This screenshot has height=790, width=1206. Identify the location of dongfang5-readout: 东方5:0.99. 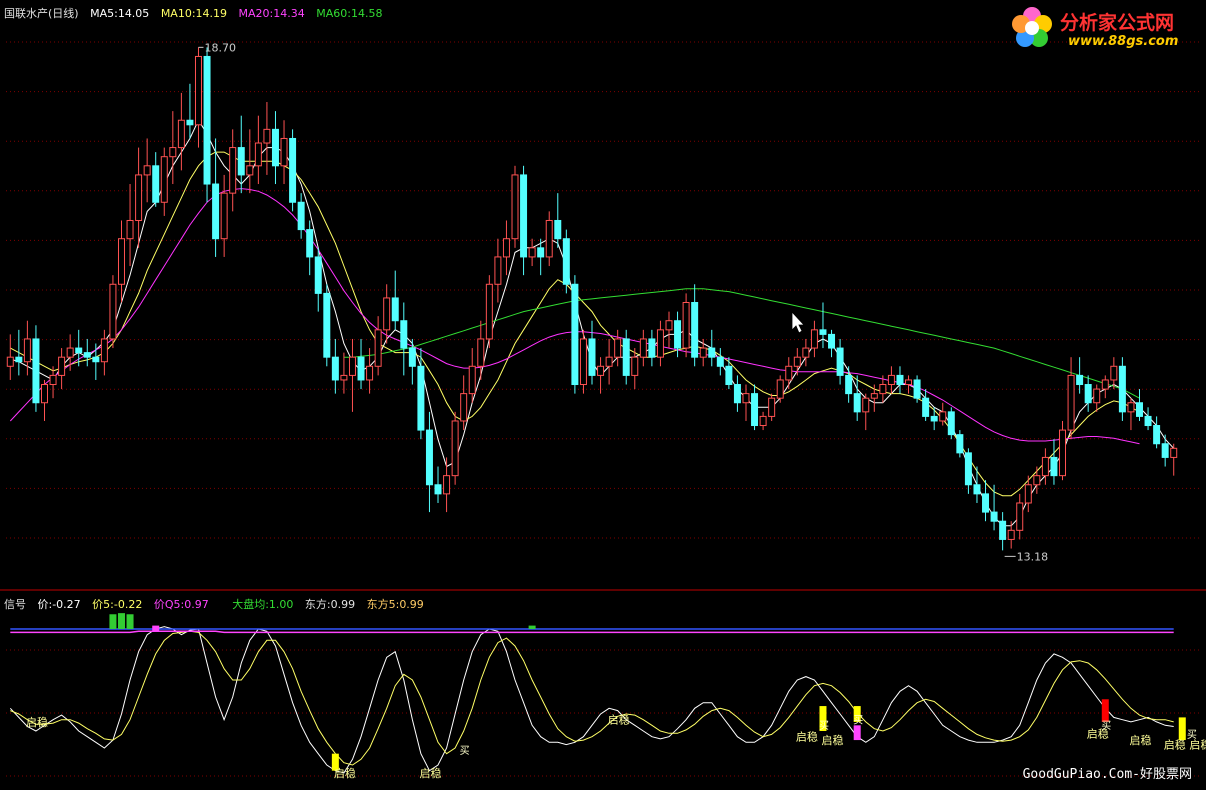
(395, 604).